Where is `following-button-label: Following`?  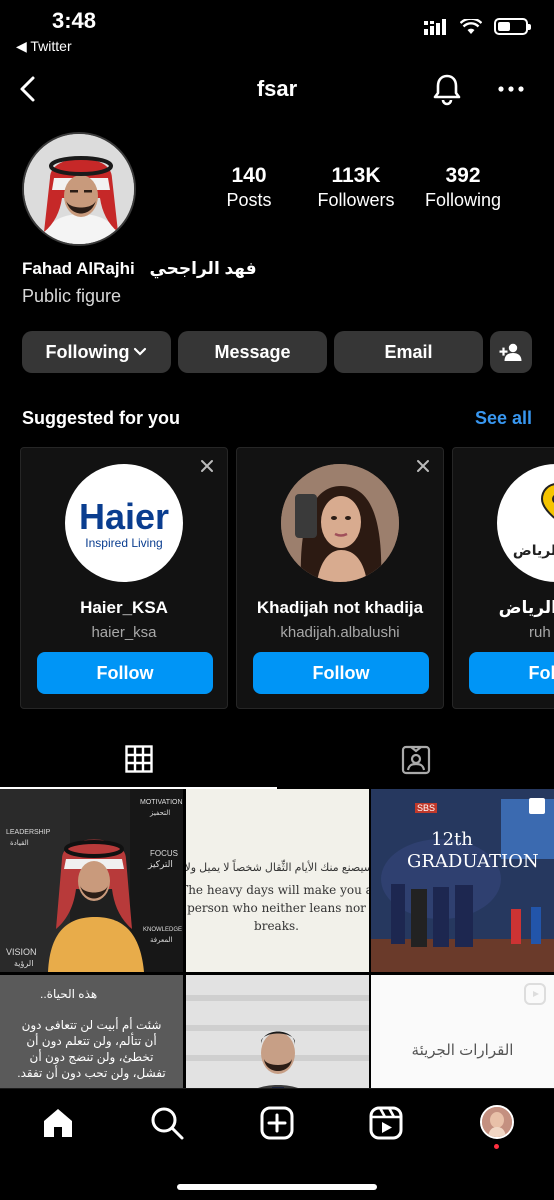
following-button-label: Following is located at coordinates (87, 351).